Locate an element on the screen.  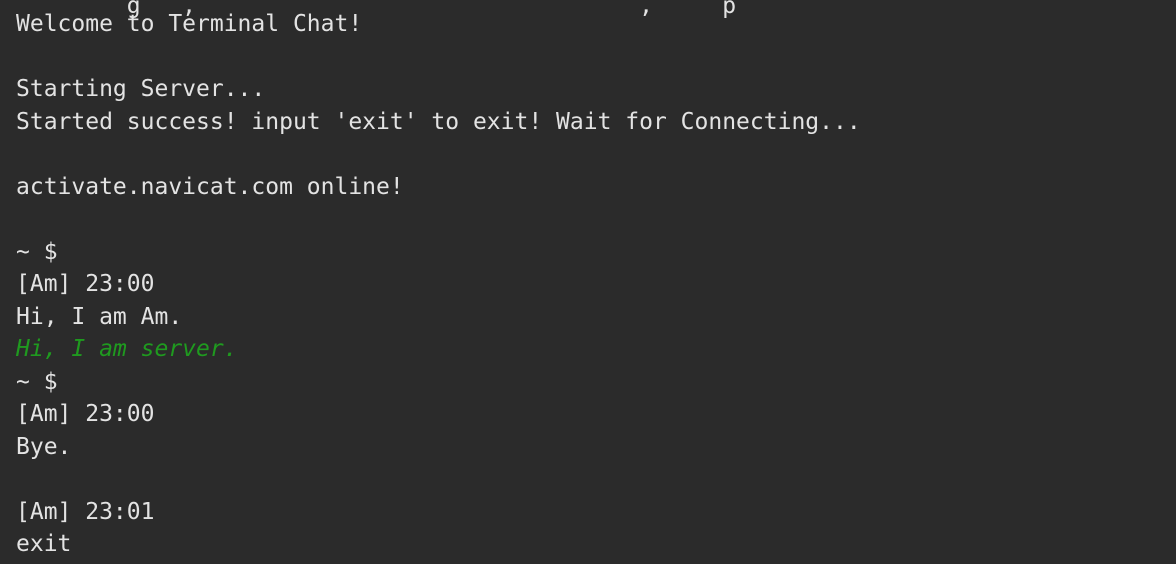
client-online-line: activate.navicat.com online! is located at coordinates (210, 187).